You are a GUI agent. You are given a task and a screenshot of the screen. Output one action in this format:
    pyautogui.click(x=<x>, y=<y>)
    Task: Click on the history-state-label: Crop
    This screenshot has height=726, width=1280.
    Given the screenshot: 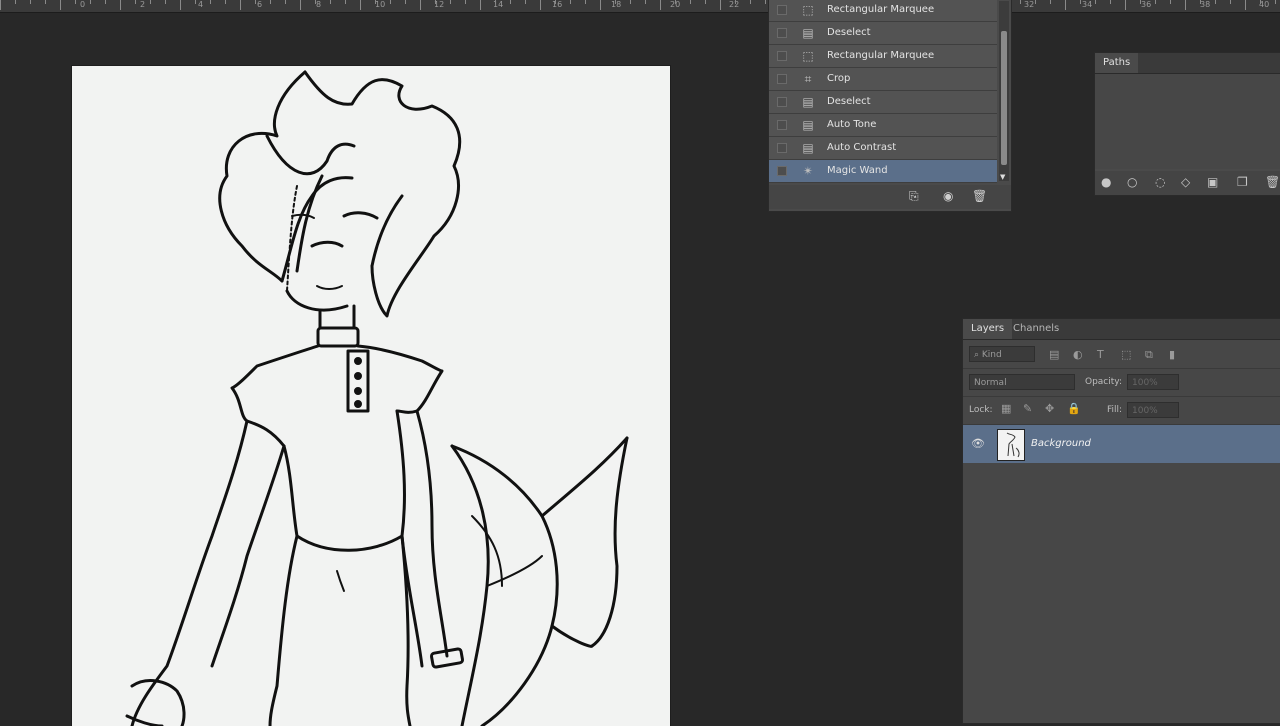 What is the action you would take?
    pyautogui.click(x=839, y=78)
    